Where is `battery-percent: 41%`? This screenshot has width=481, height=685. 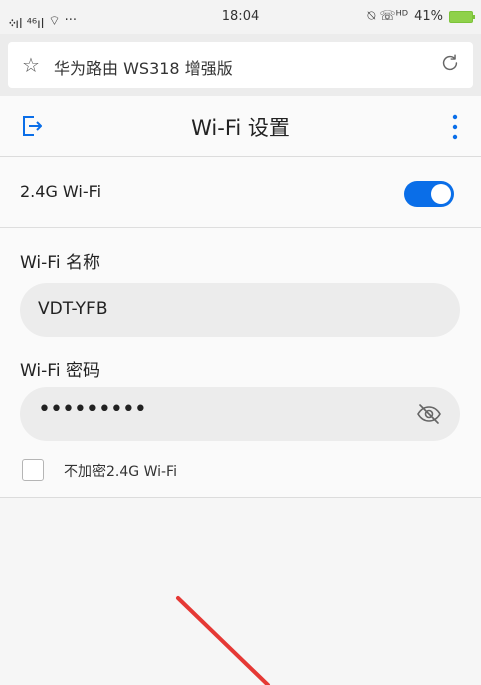 battery-percent: 41% is located at coordinates (428, 16).